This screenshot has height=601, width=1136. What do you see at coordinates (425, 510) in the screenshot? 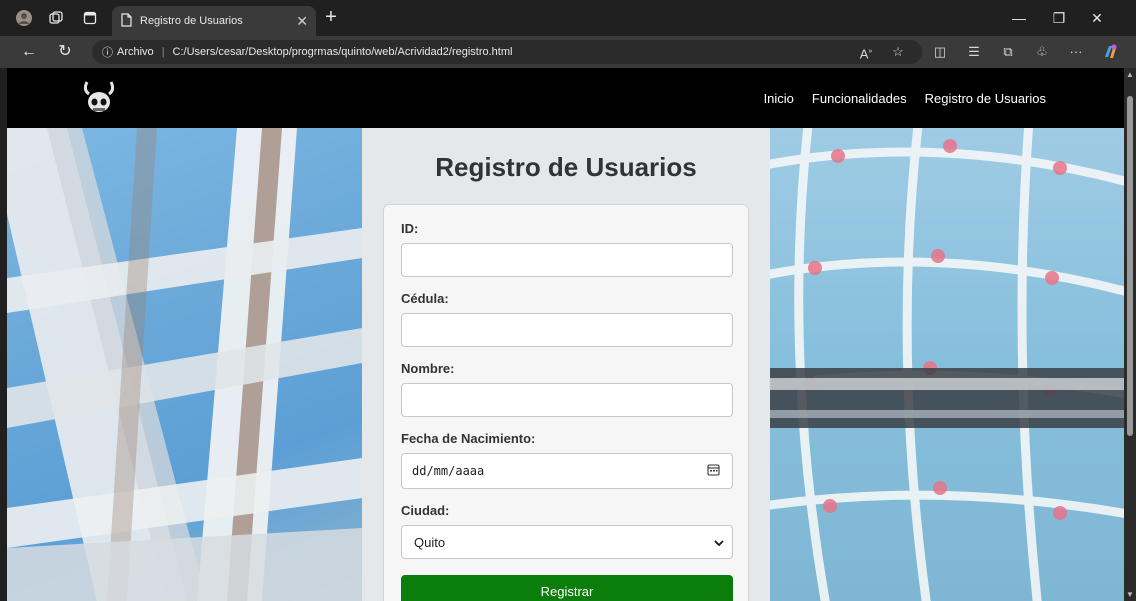
I see `ciudad-label: Ciudad:` at bounding box center [425, 510].